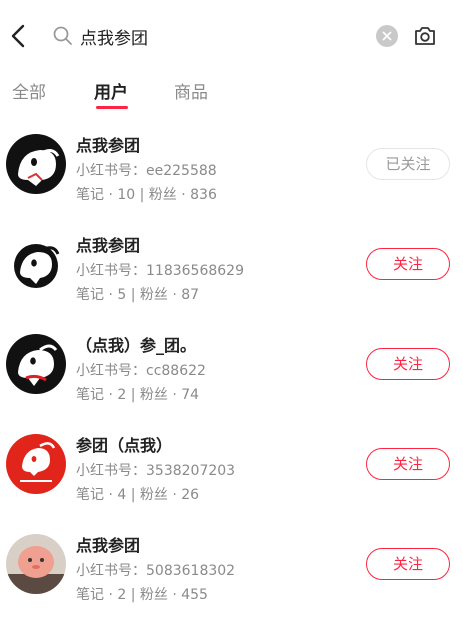  I want to click on search-icon, so click(62, 35).